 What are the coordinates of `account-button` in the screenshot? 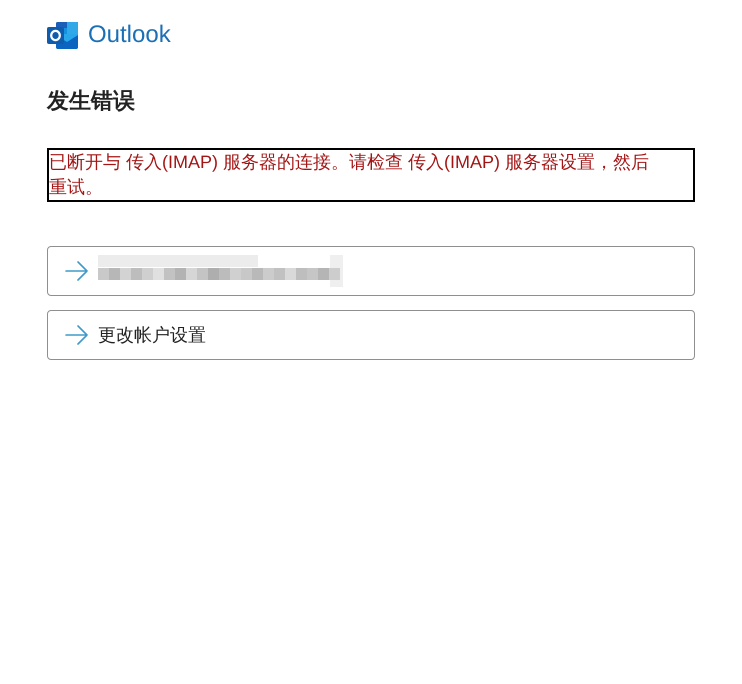 It's located at (371, 271).